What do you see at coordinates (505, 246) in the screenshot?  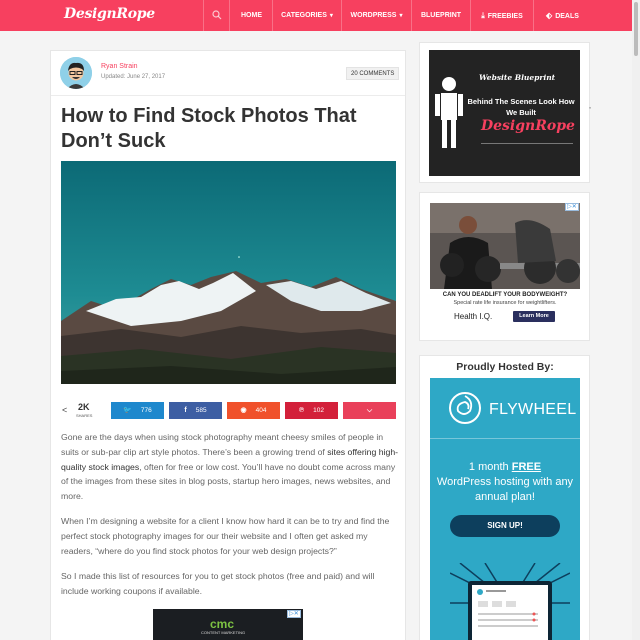 I see `health-ad-image` at bounding box center [505, 246].